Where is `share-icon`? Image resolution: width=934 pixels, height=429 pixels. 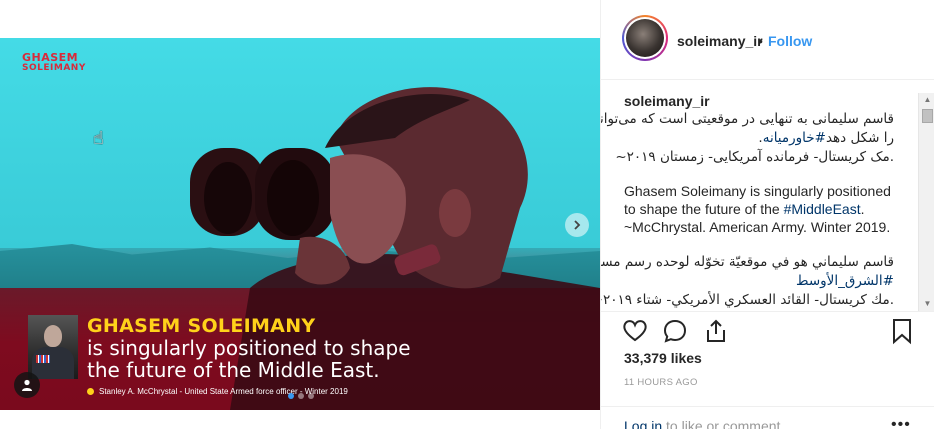 share-icon is located at coordinates (716, 331).